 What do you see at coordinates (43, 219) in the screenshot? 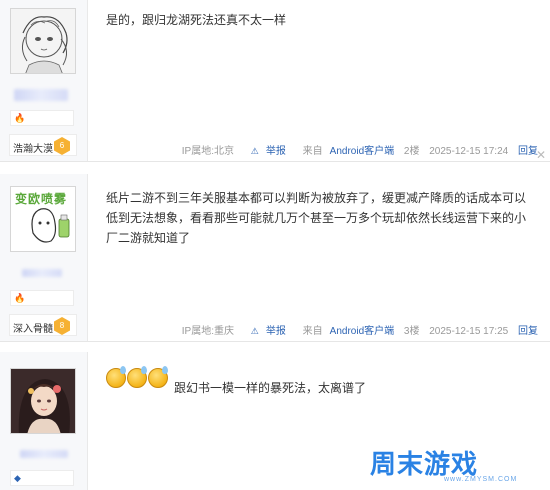
I see `avatar: 变欧喷雾` at bounding box center [43, 219].